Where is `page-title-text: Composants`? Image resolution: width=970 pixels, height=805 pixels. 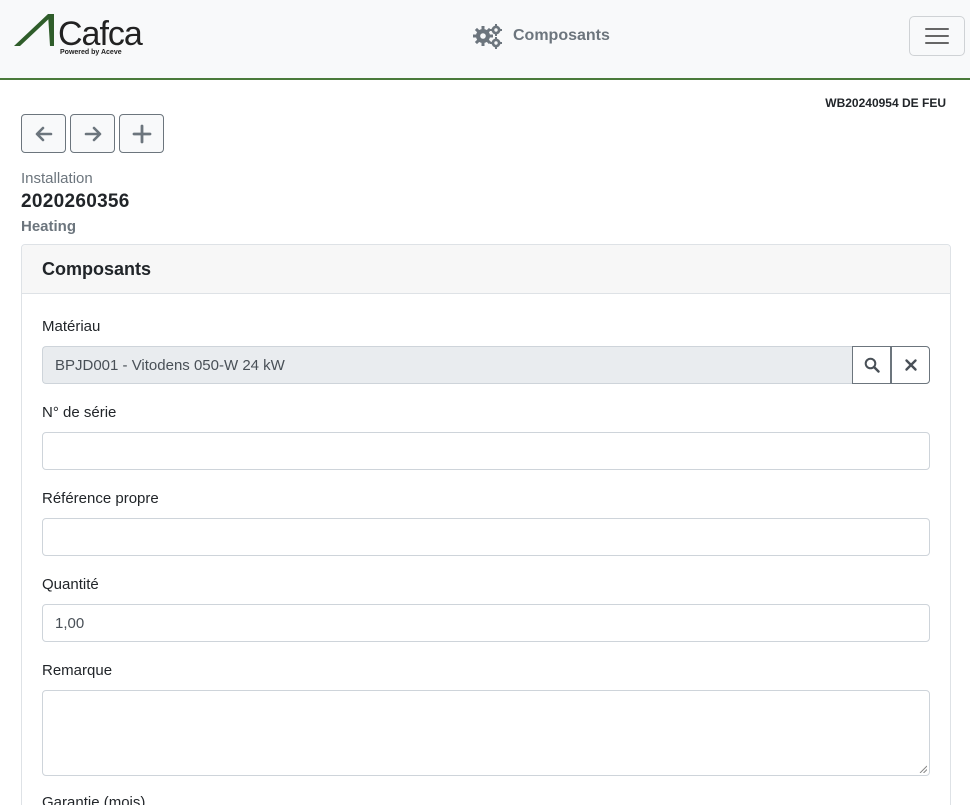 page-title-text: Composants is located at coordinates (561, 35).